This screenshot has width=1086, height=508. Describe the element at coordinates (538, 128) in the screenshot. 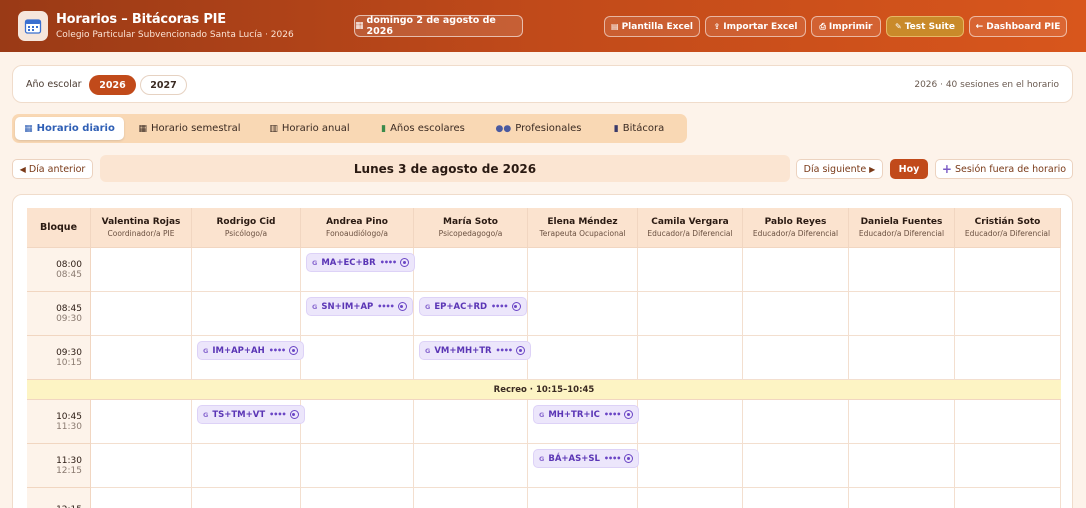

I see `tab-profesionales: ●● Profesionales` at that location.